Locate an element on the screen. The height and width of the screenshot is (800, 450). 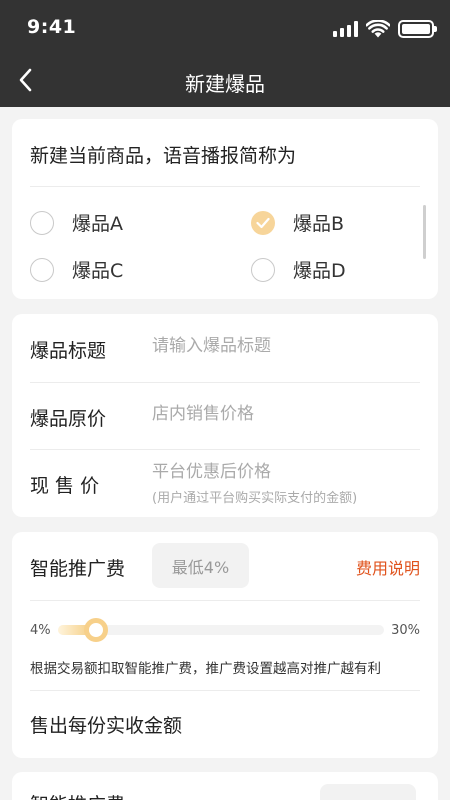
header: 9:41 新建爆品 is located at coordinates (225, 53).